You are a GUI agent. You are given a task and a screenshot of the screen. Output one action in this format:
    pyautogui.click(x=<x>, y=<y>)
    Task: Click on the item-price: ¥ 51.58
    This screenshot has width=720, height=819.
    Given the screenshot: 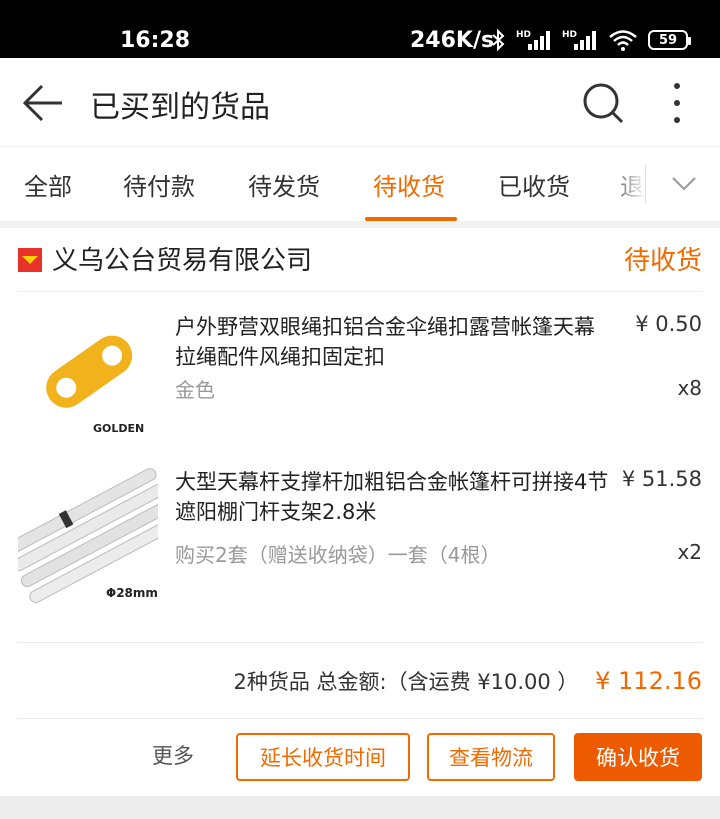 What is the action you would take?
    pyautogui.click(x=661, y=479)
    